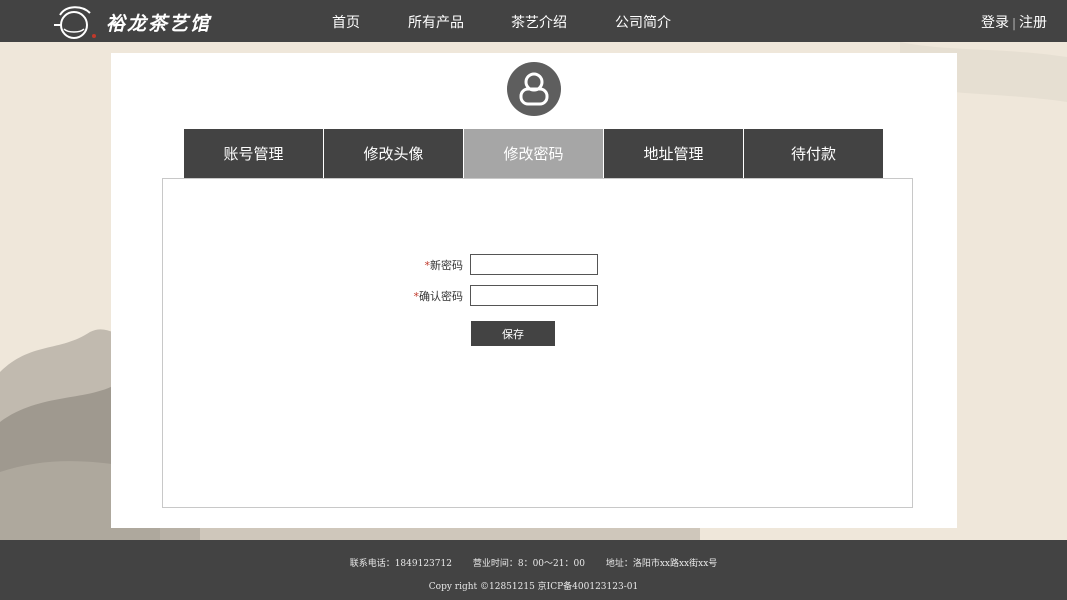 Image resolution: width=1067 pixels, height=600 pixels. I want to click on brand-logo: 裕龙茶艺馆, so click(131, 22).